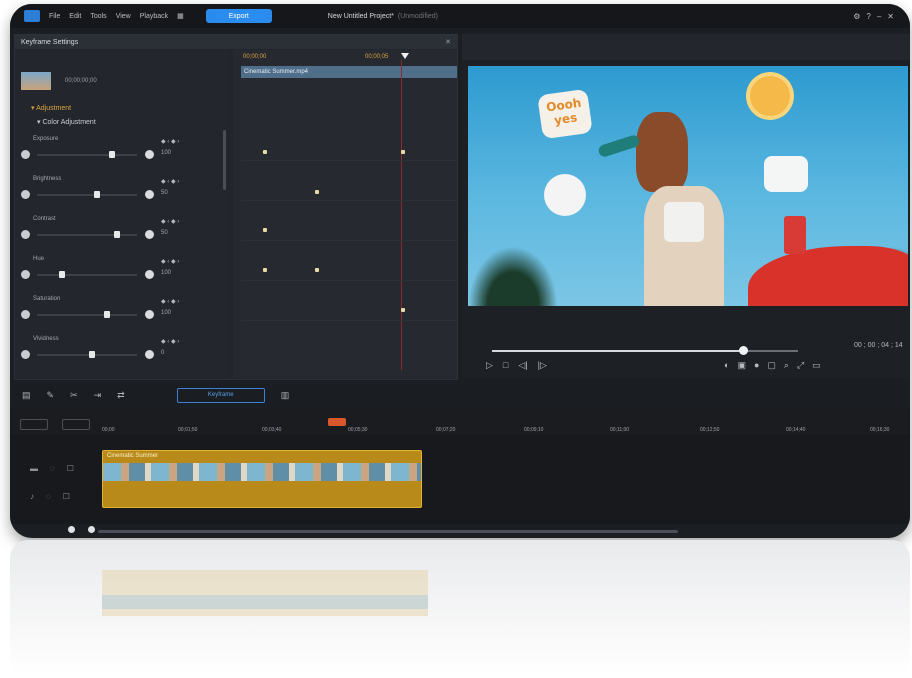 This screenshot has width=912, height=678. What do you see at coordinates (856, 16) in the screenshot?
I see `settings-icon: ⚙` at bounding box center [856, 16].